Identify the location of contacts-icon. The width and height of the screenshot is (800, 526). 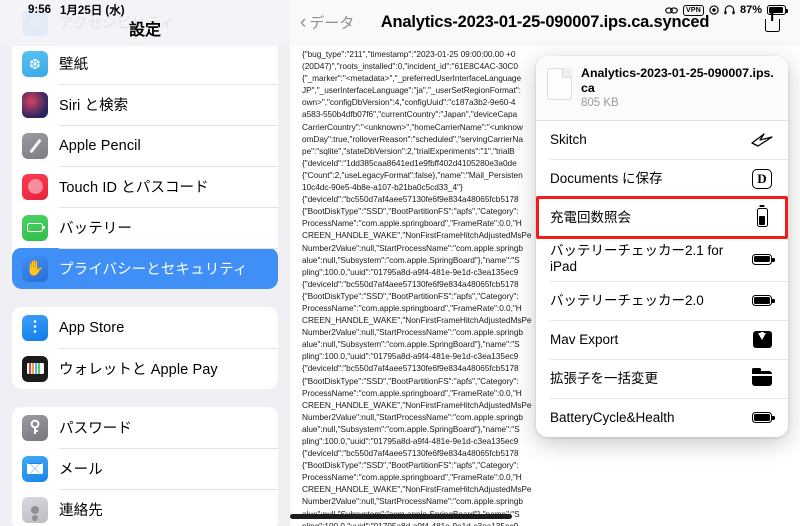
(35, 509).